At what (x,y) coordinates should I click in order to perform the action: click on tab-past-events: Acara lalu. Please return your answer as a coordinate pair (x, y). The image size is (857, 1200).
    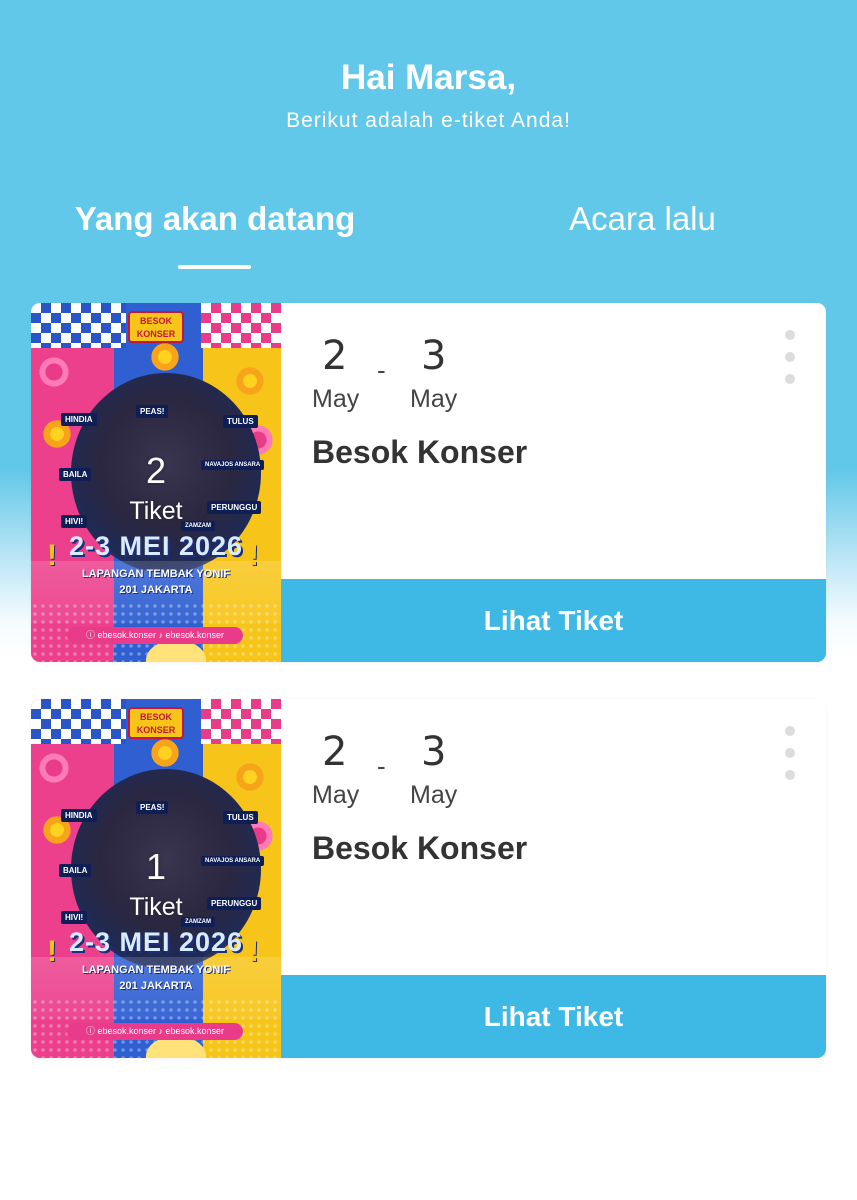
    Looking at the image, I should click on (642, 219).